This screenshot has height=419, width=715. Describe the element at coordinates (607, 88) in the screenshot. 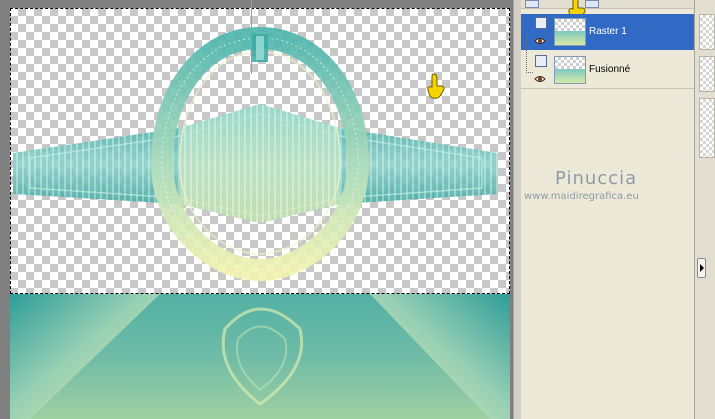

I see `panel-divider` at that location.